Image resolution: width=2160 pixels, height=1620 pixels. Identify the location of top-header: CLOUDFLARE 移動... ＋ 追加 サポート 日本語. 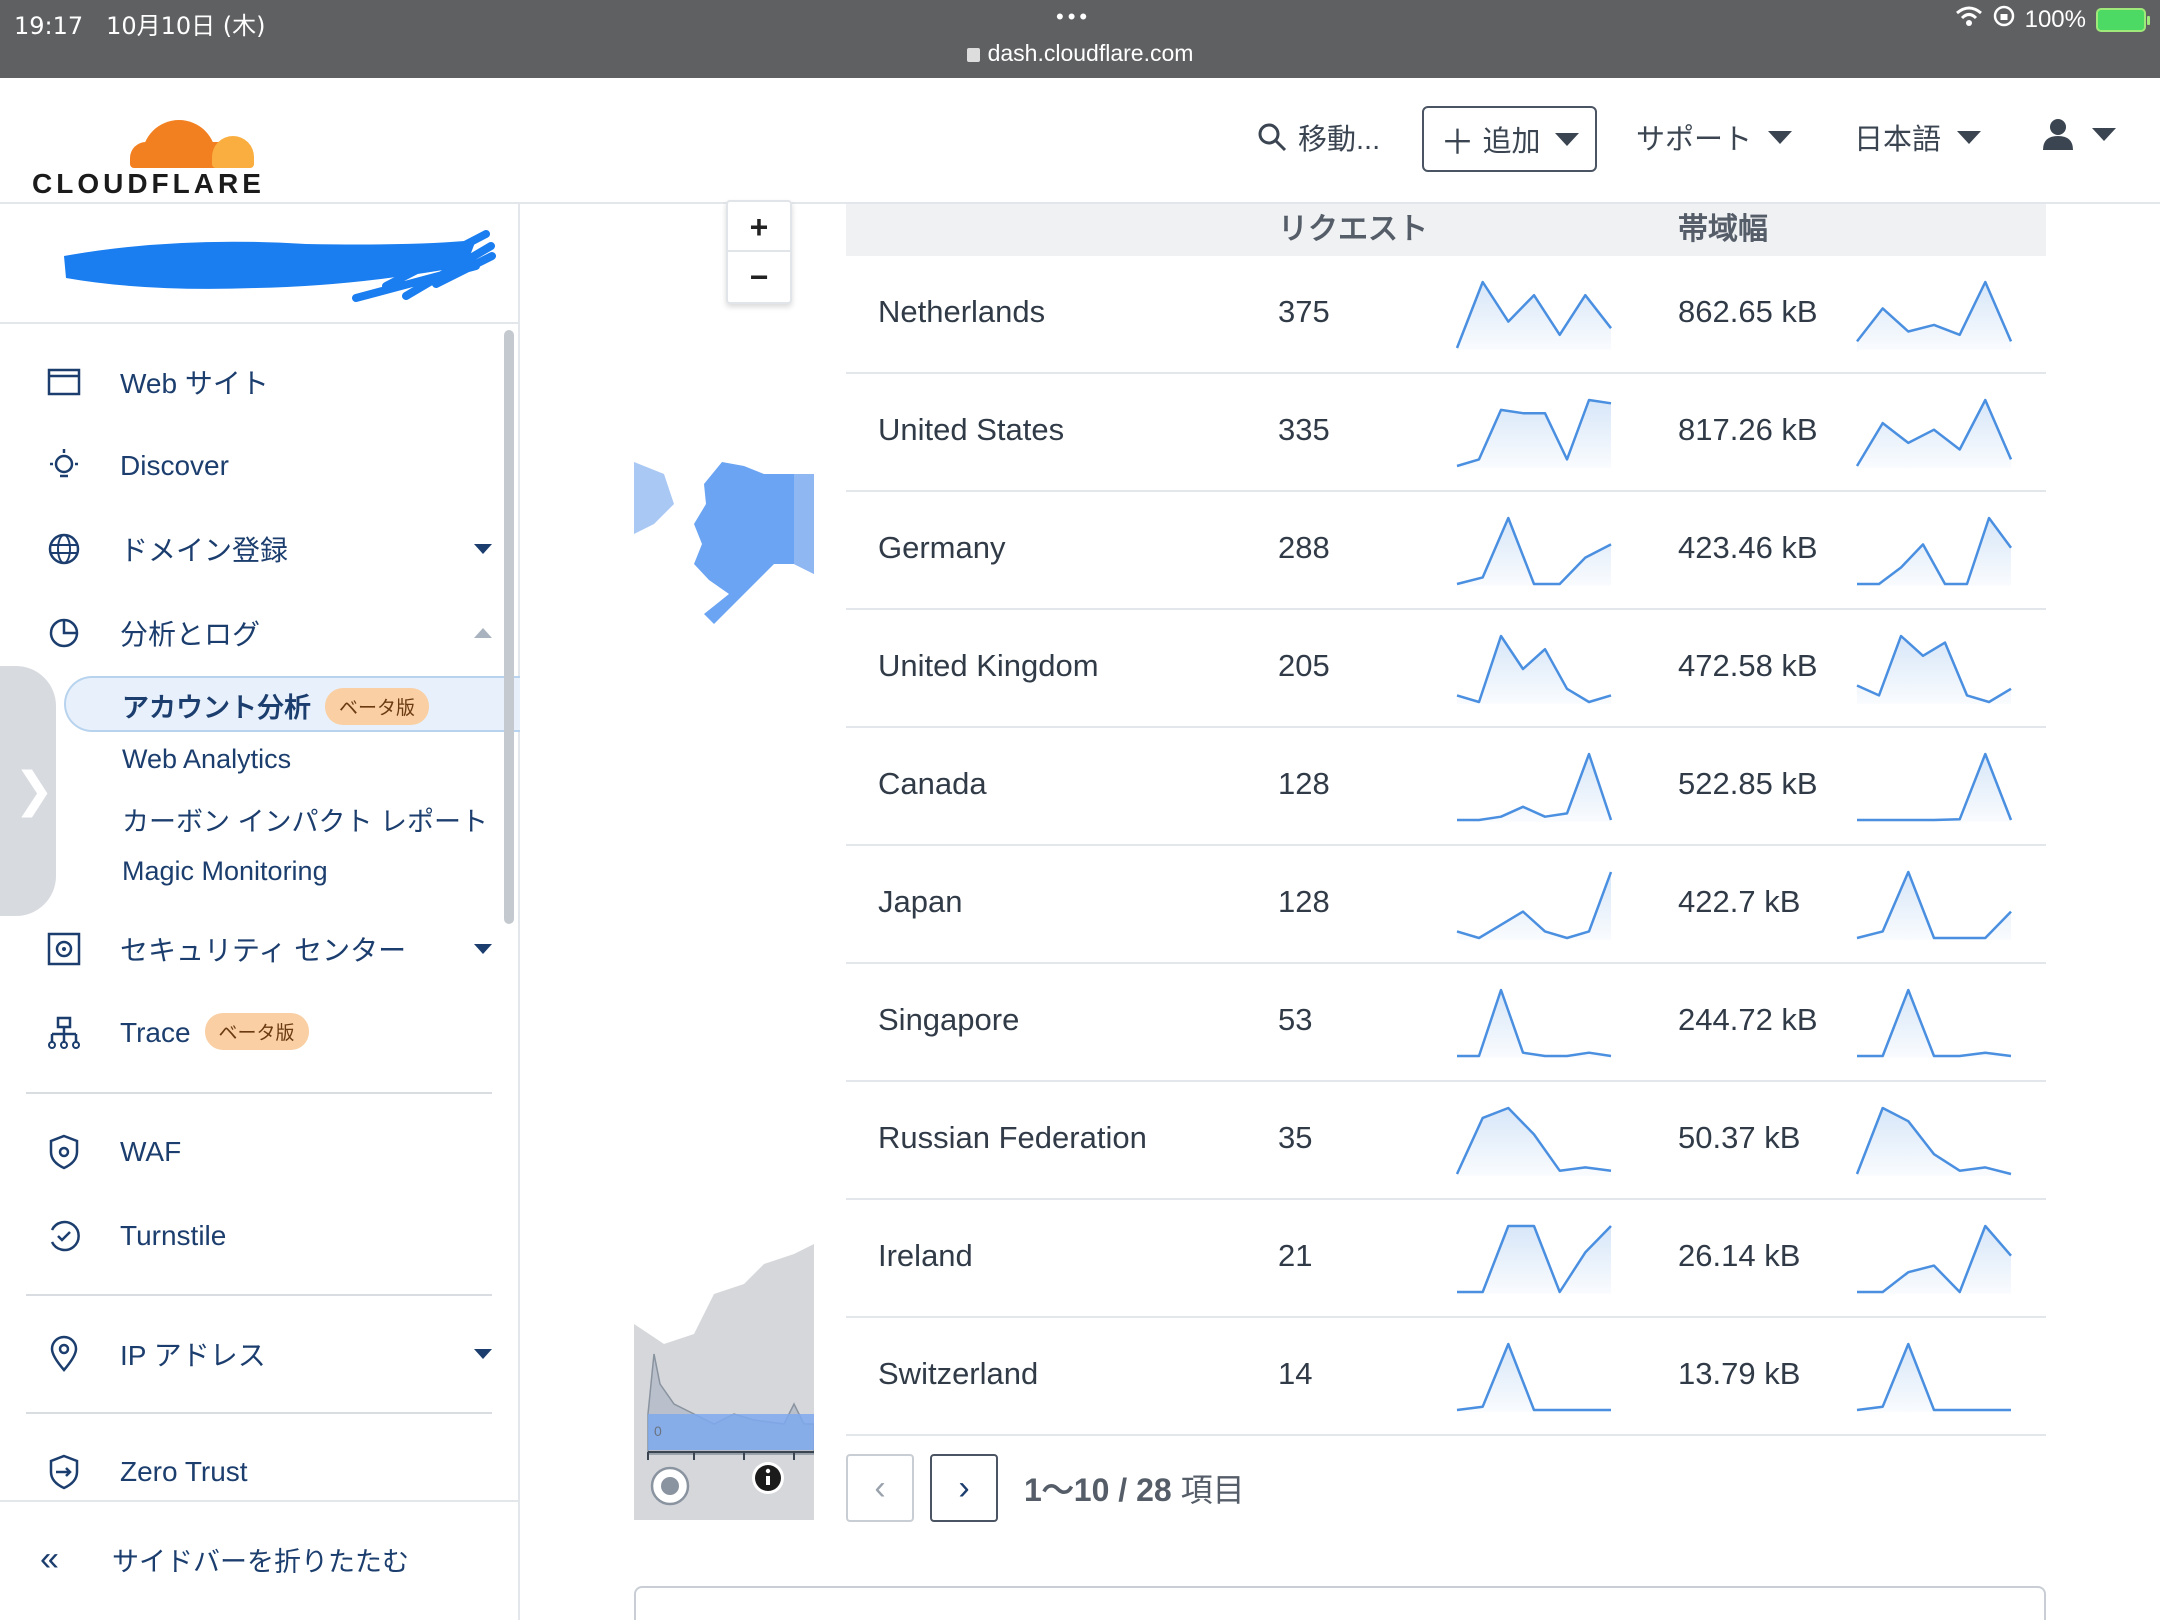
(1080, 141).